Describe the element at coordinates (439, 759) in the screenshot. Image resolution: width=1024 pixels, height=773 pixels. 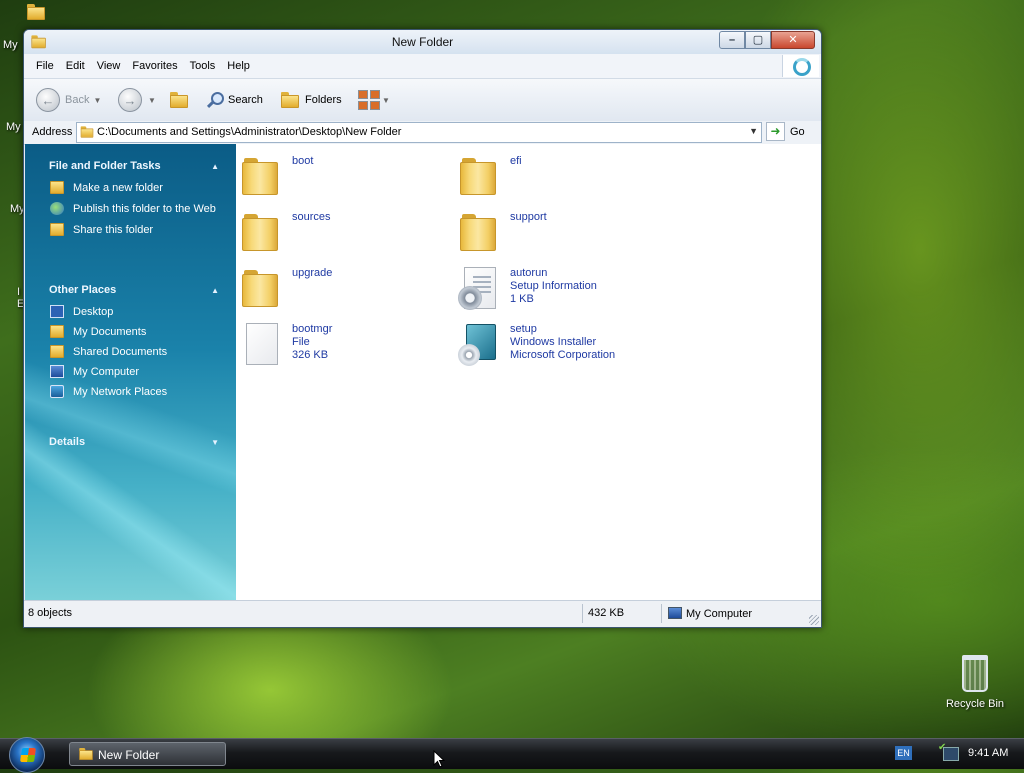
I see `mouse-cursor-icon` at that location.